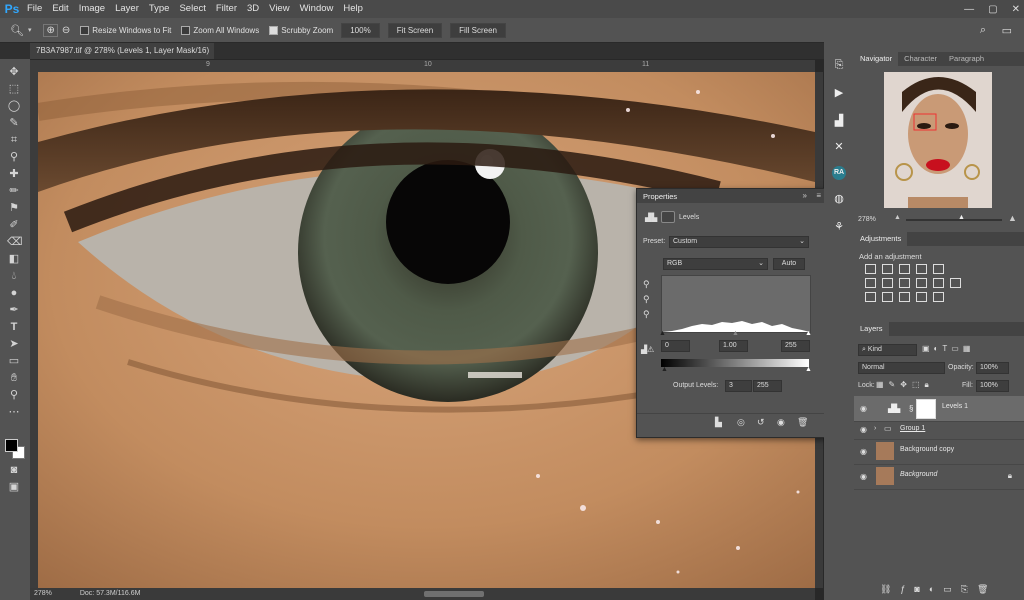 This screenshot has width=1024, height=600. What do you see at coordinates (966, 59) in the screenshot?
I see `tab-paragraph: Paragraph` at bounding box center [966, 59].